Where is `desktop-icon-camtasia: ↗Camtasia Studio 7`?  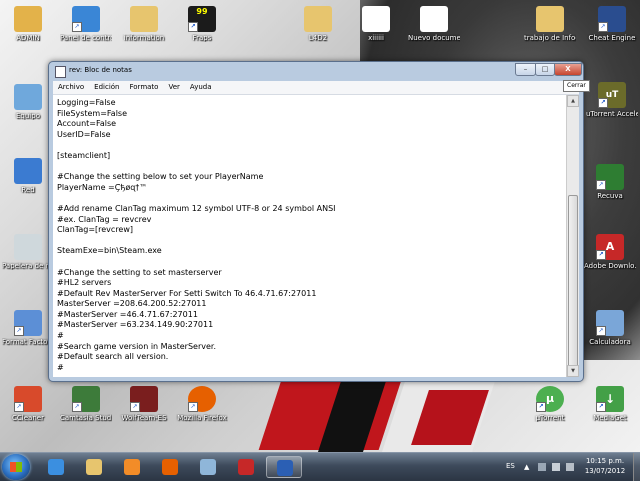
desktop-icon-camtasia: ↗Camtasia Studio 7 is located at coordinates (86, 404).